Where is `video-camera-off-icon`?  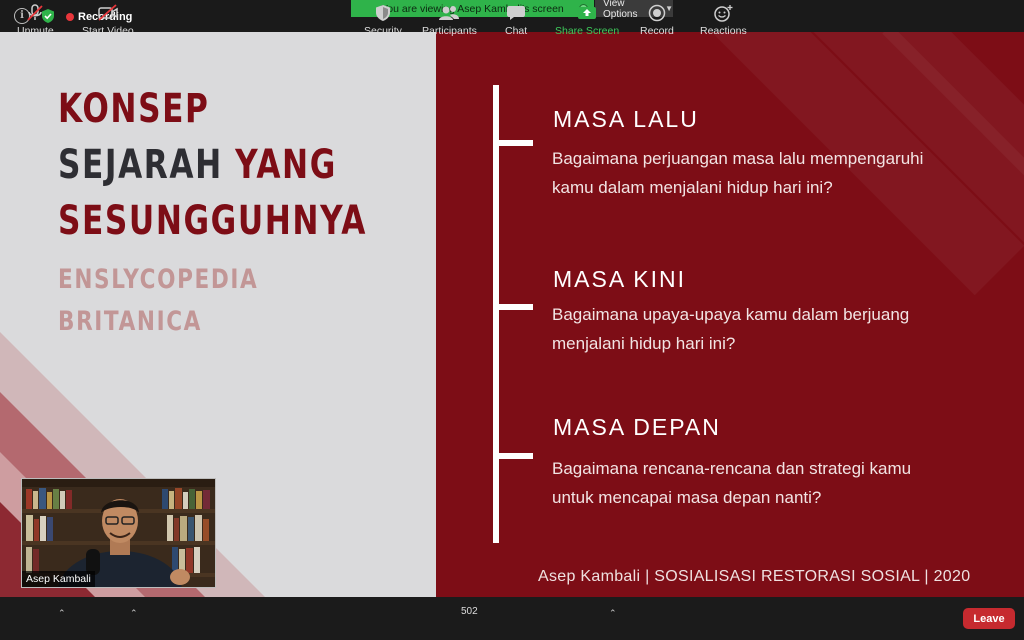
video-camera-off-icon is located at coordinates (108, 12).